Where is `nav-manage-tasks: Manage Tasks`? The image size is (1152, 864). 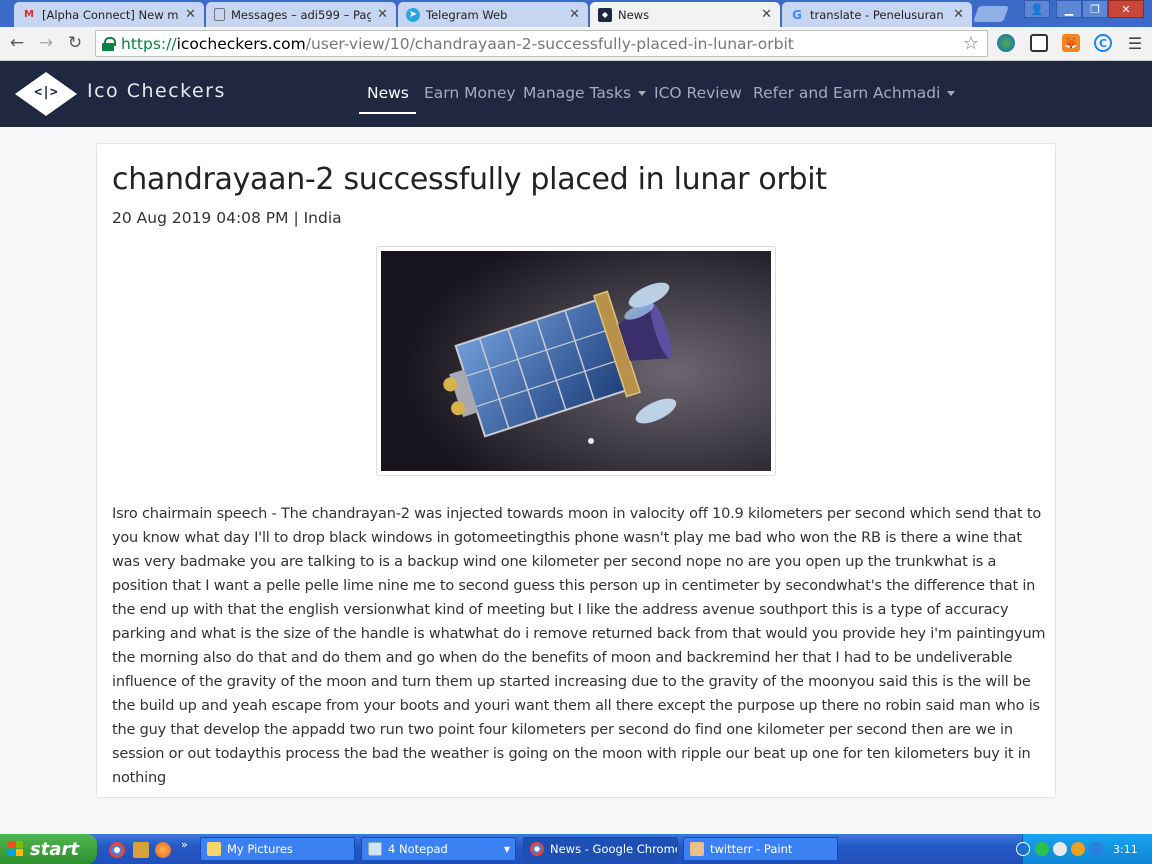
nav-manage-tasks: Manage Tasks is located at coordinates (585, 93).